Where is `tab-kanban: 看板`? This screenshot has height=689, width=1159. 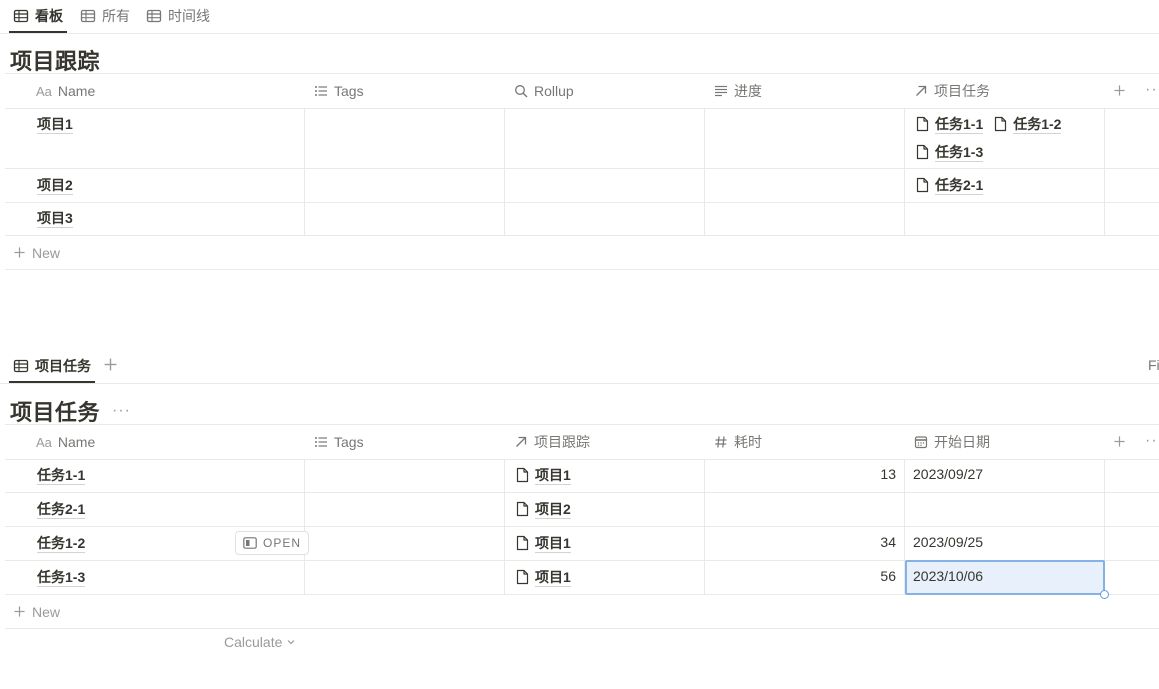 tab-kanban: 看板 is located at coordinates (38, 16).